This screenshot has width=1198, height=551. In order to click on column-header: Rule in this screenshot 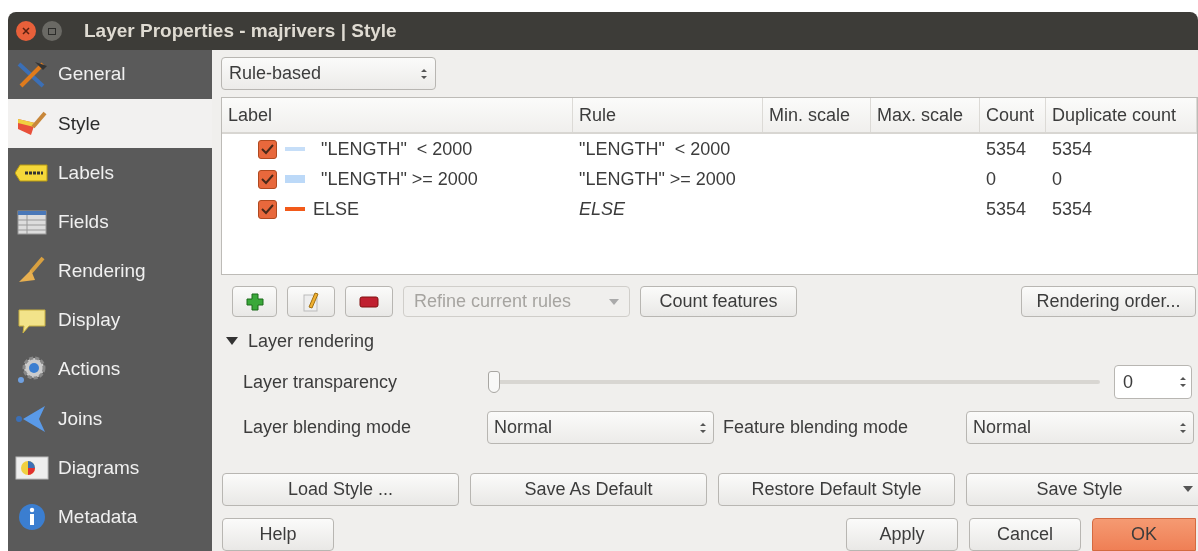, I will do `click(668, 115)`.